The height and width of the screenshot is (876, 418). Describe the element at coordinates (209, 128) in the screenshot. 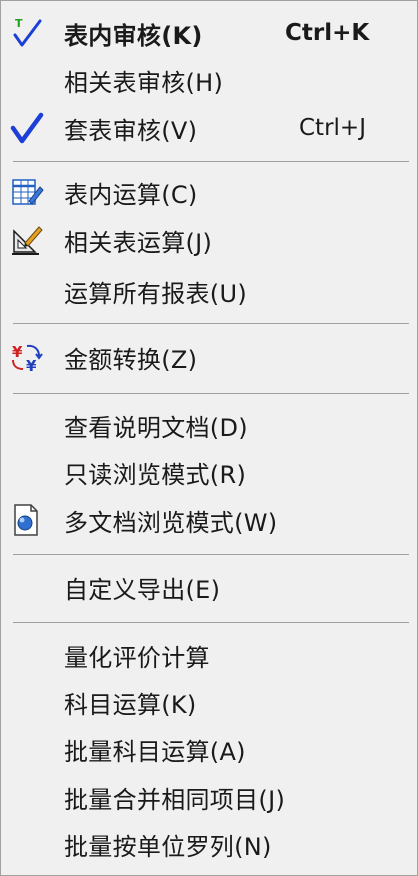

I see `menu-item-set-table-audit: 套表审核(V) Ctrl+J` at that location.